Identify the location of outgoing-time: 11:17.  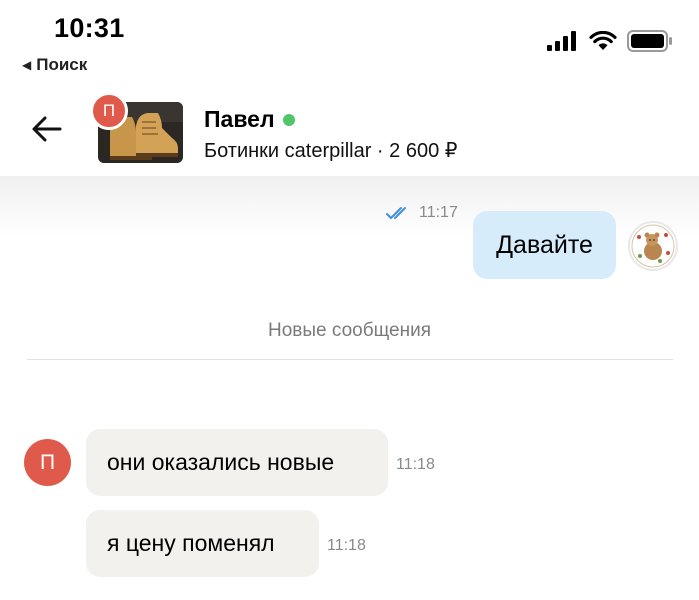
(438, 212).